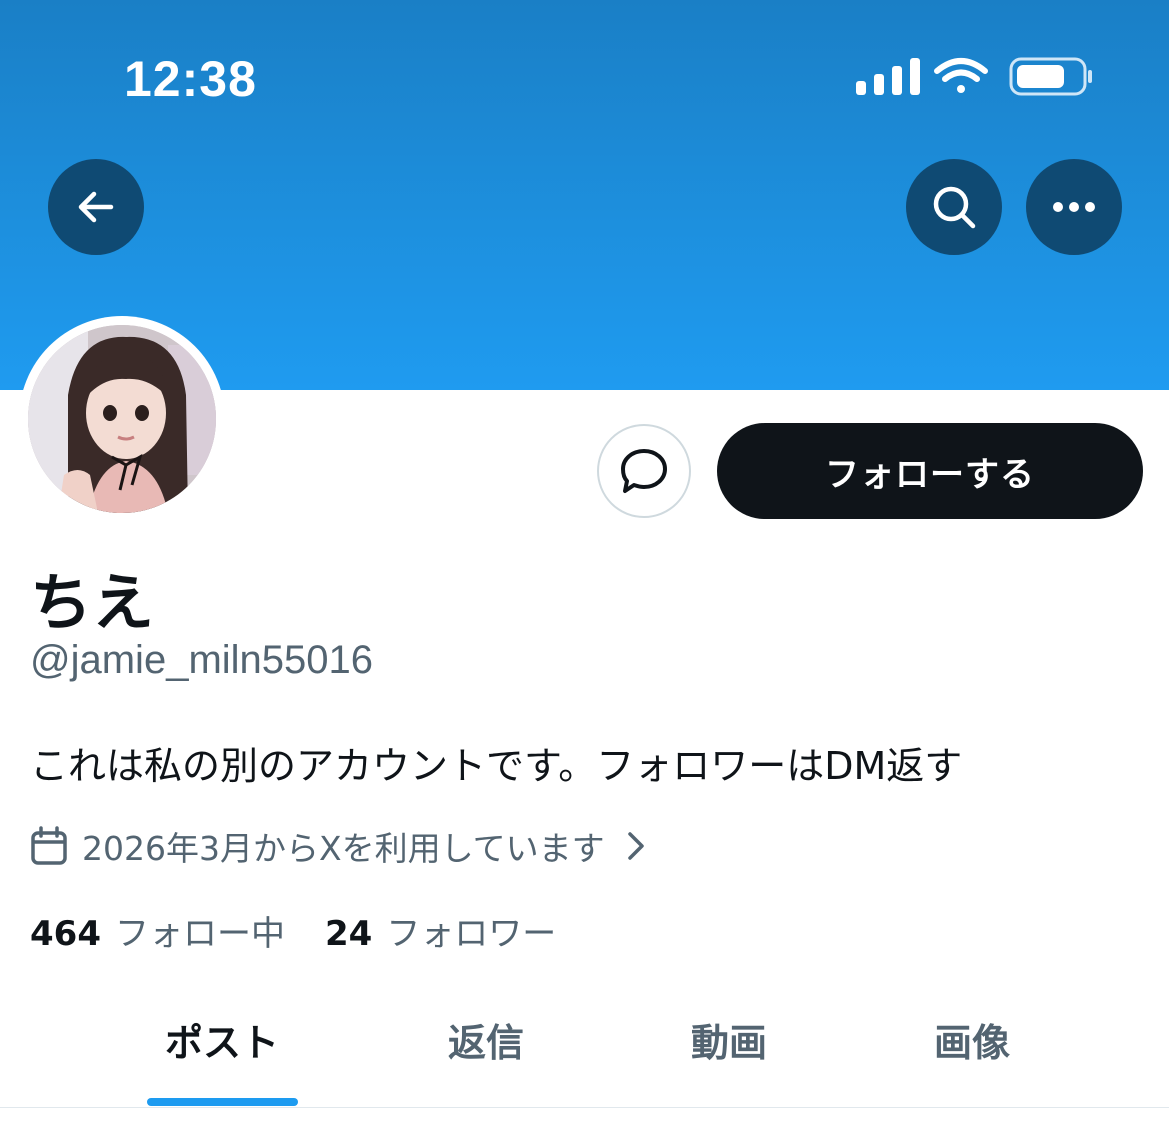 The height and width of the screenshot is (1146, 1169). Describe the element at coordinates (471, 934) in the screenshot. I see `followers-label: フォロワー` at that location.